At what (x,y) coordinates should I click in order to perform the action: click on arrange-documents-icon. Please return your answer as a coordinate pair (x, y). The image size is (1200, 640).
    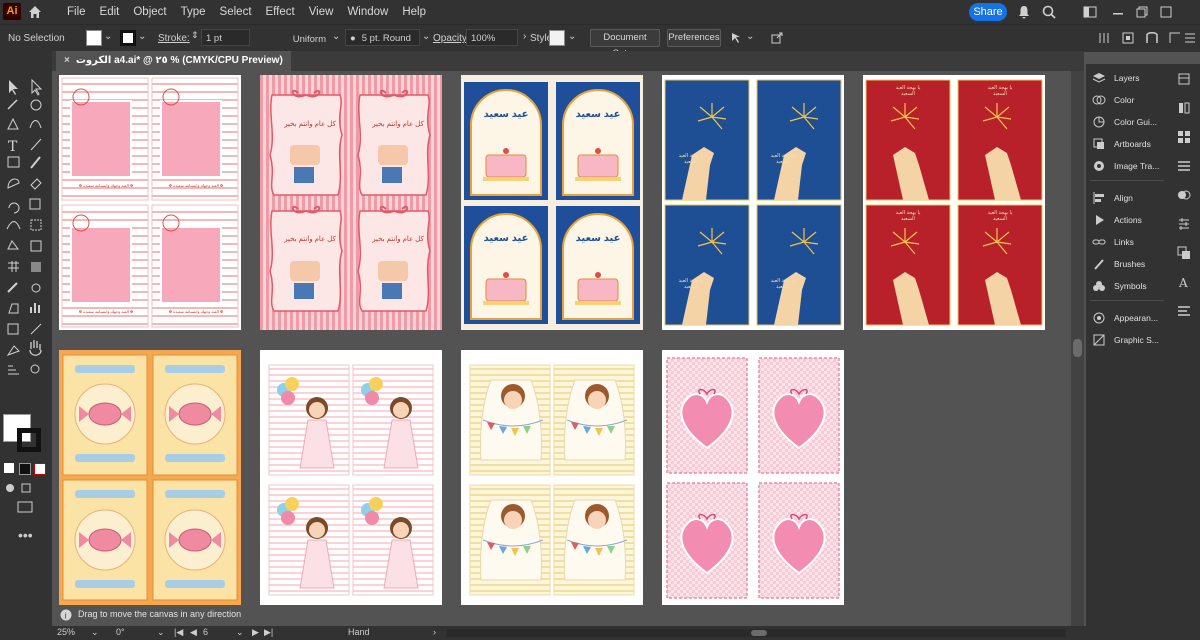
    Looking at the image, I should click on (1090, 12).